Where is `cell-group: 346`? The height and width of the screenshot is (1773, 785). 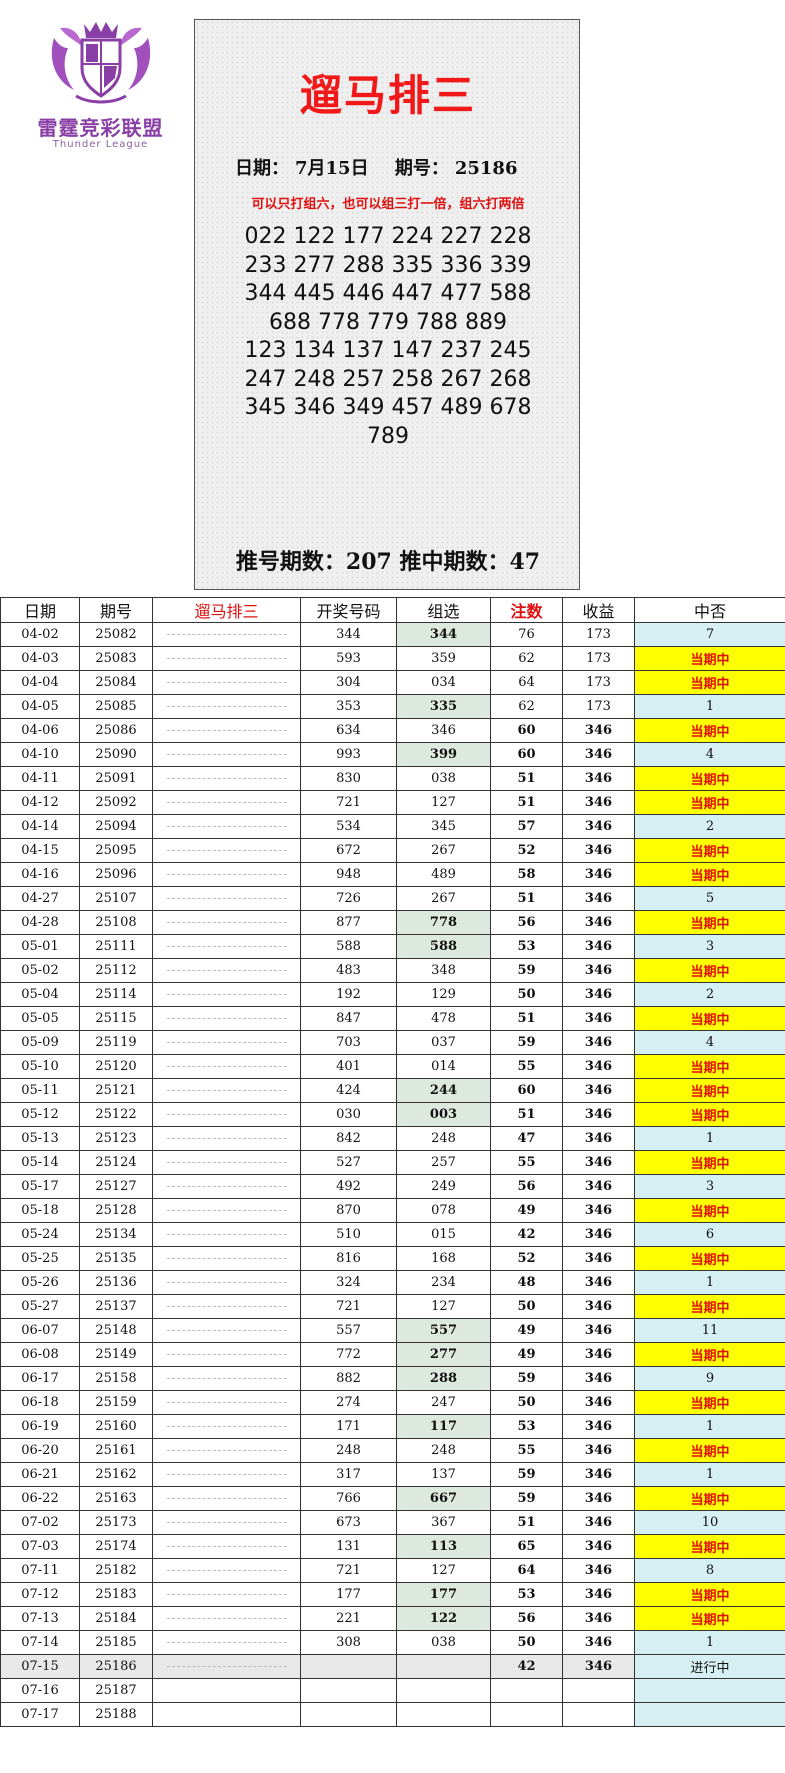 cell-group: 346 is located at coordinates (443, 730).